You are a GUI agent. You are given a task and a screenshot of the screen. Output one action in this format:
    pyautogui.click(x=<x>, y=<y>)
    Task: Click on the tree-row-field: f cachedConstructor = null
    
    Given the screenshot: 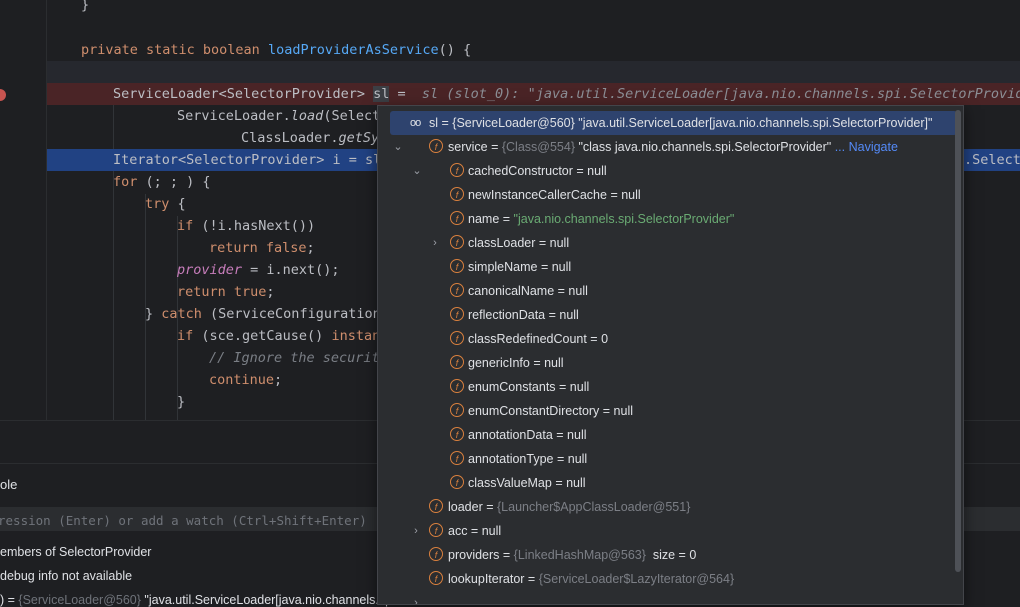 What is the action you would take?
    pyautogui.click(x=664, y=171)
    